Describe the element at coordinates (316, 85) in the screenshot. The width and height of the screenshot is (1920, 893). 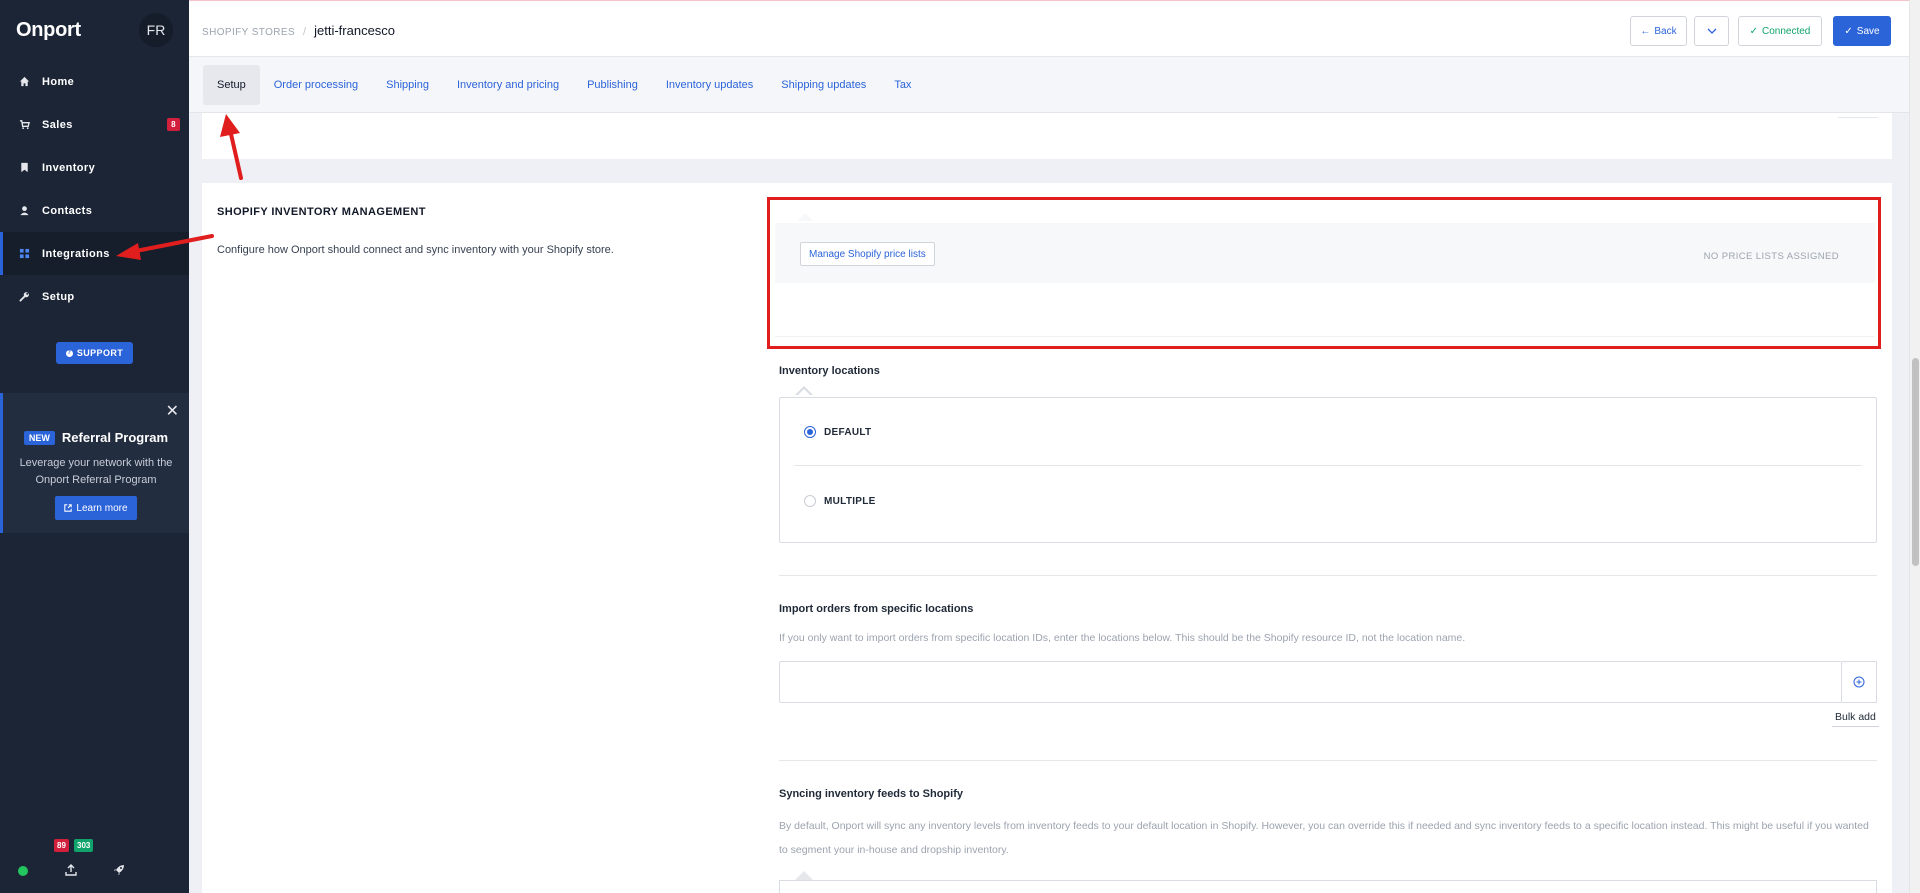
I see `tab-order-processing: Order processing` at that location.